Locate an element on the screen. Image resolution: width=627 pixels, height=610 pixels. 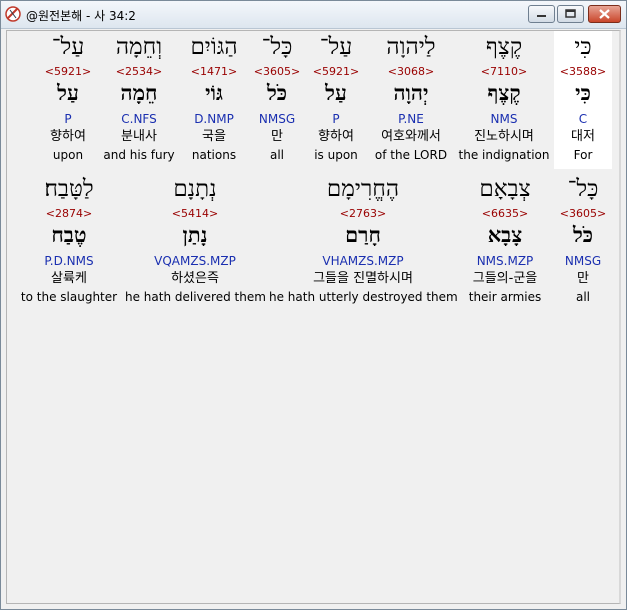
morphology-code: VHAMZS.MZP is located at coordinates (363, 261).